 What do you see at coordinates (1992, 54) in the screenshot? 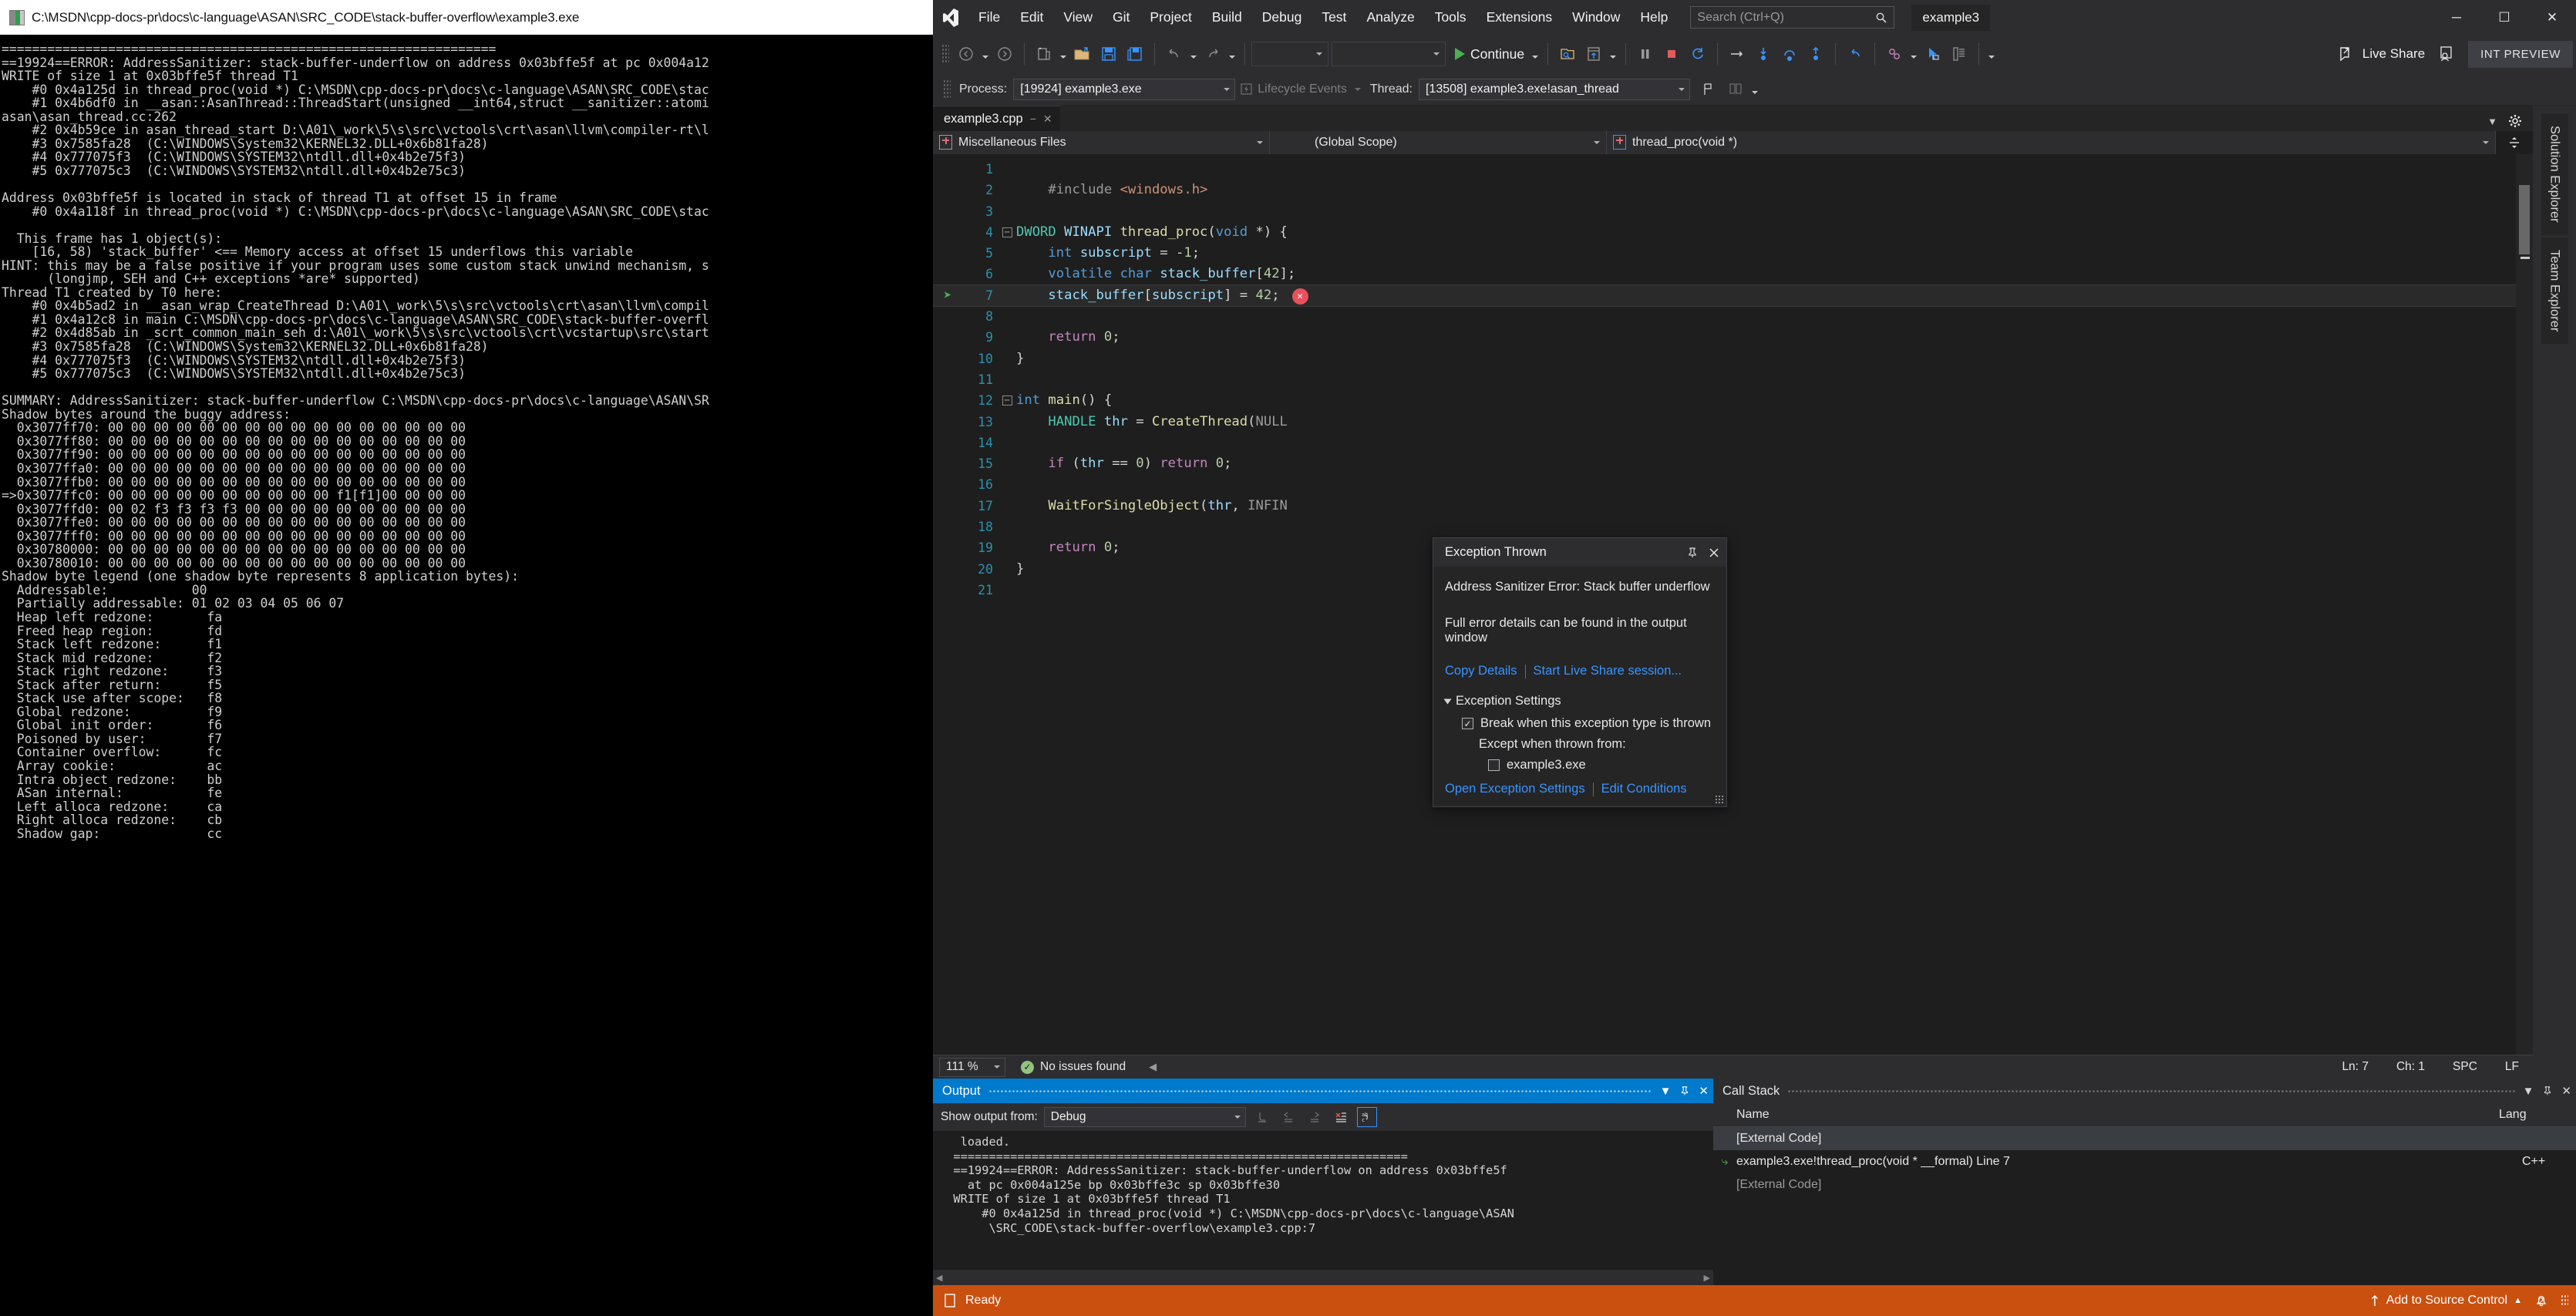
I see `toolbar-overflow` at bounding box center [1992, 54].